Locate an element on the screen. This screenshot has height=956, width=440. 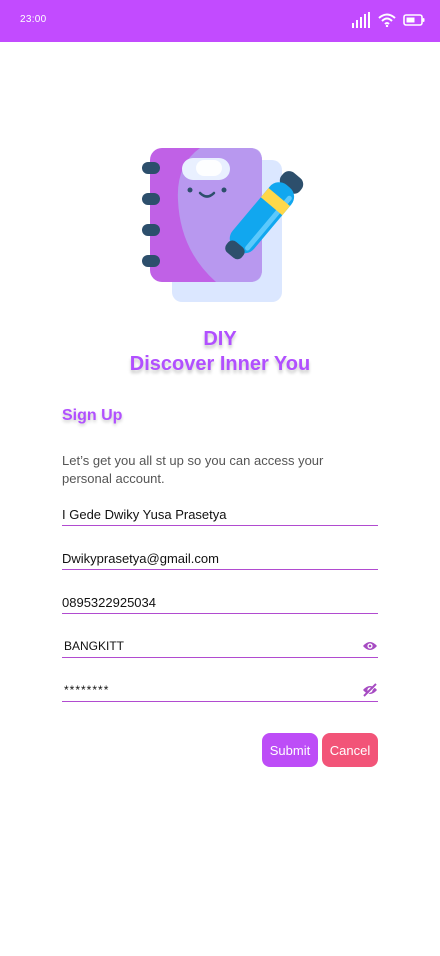
app-subtitle: Discover Inner You is located at coordinates (220, 364).